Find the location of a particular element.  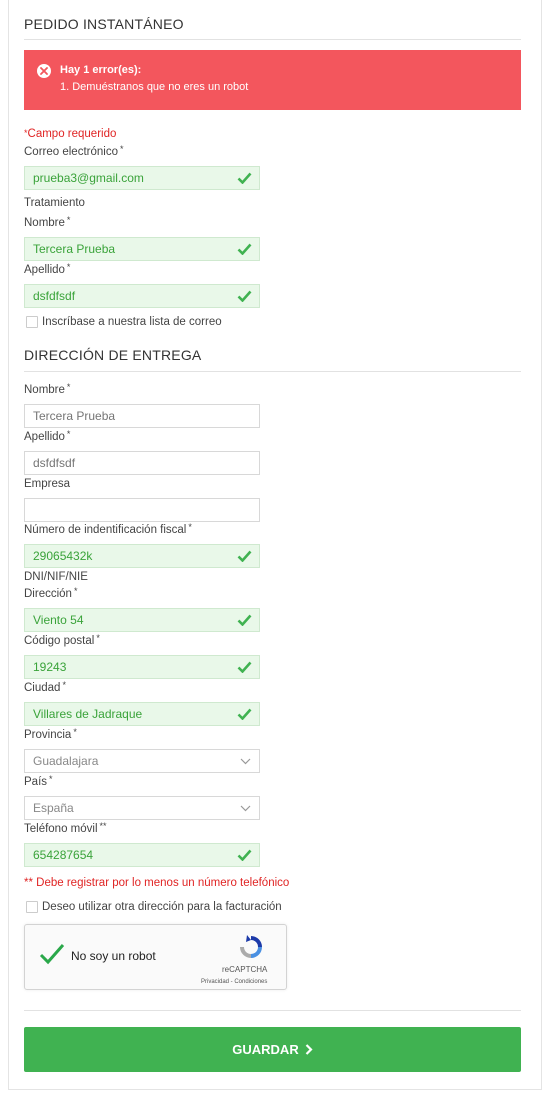

email-label: Correo electrónico * is located at coordinates (74, 151).